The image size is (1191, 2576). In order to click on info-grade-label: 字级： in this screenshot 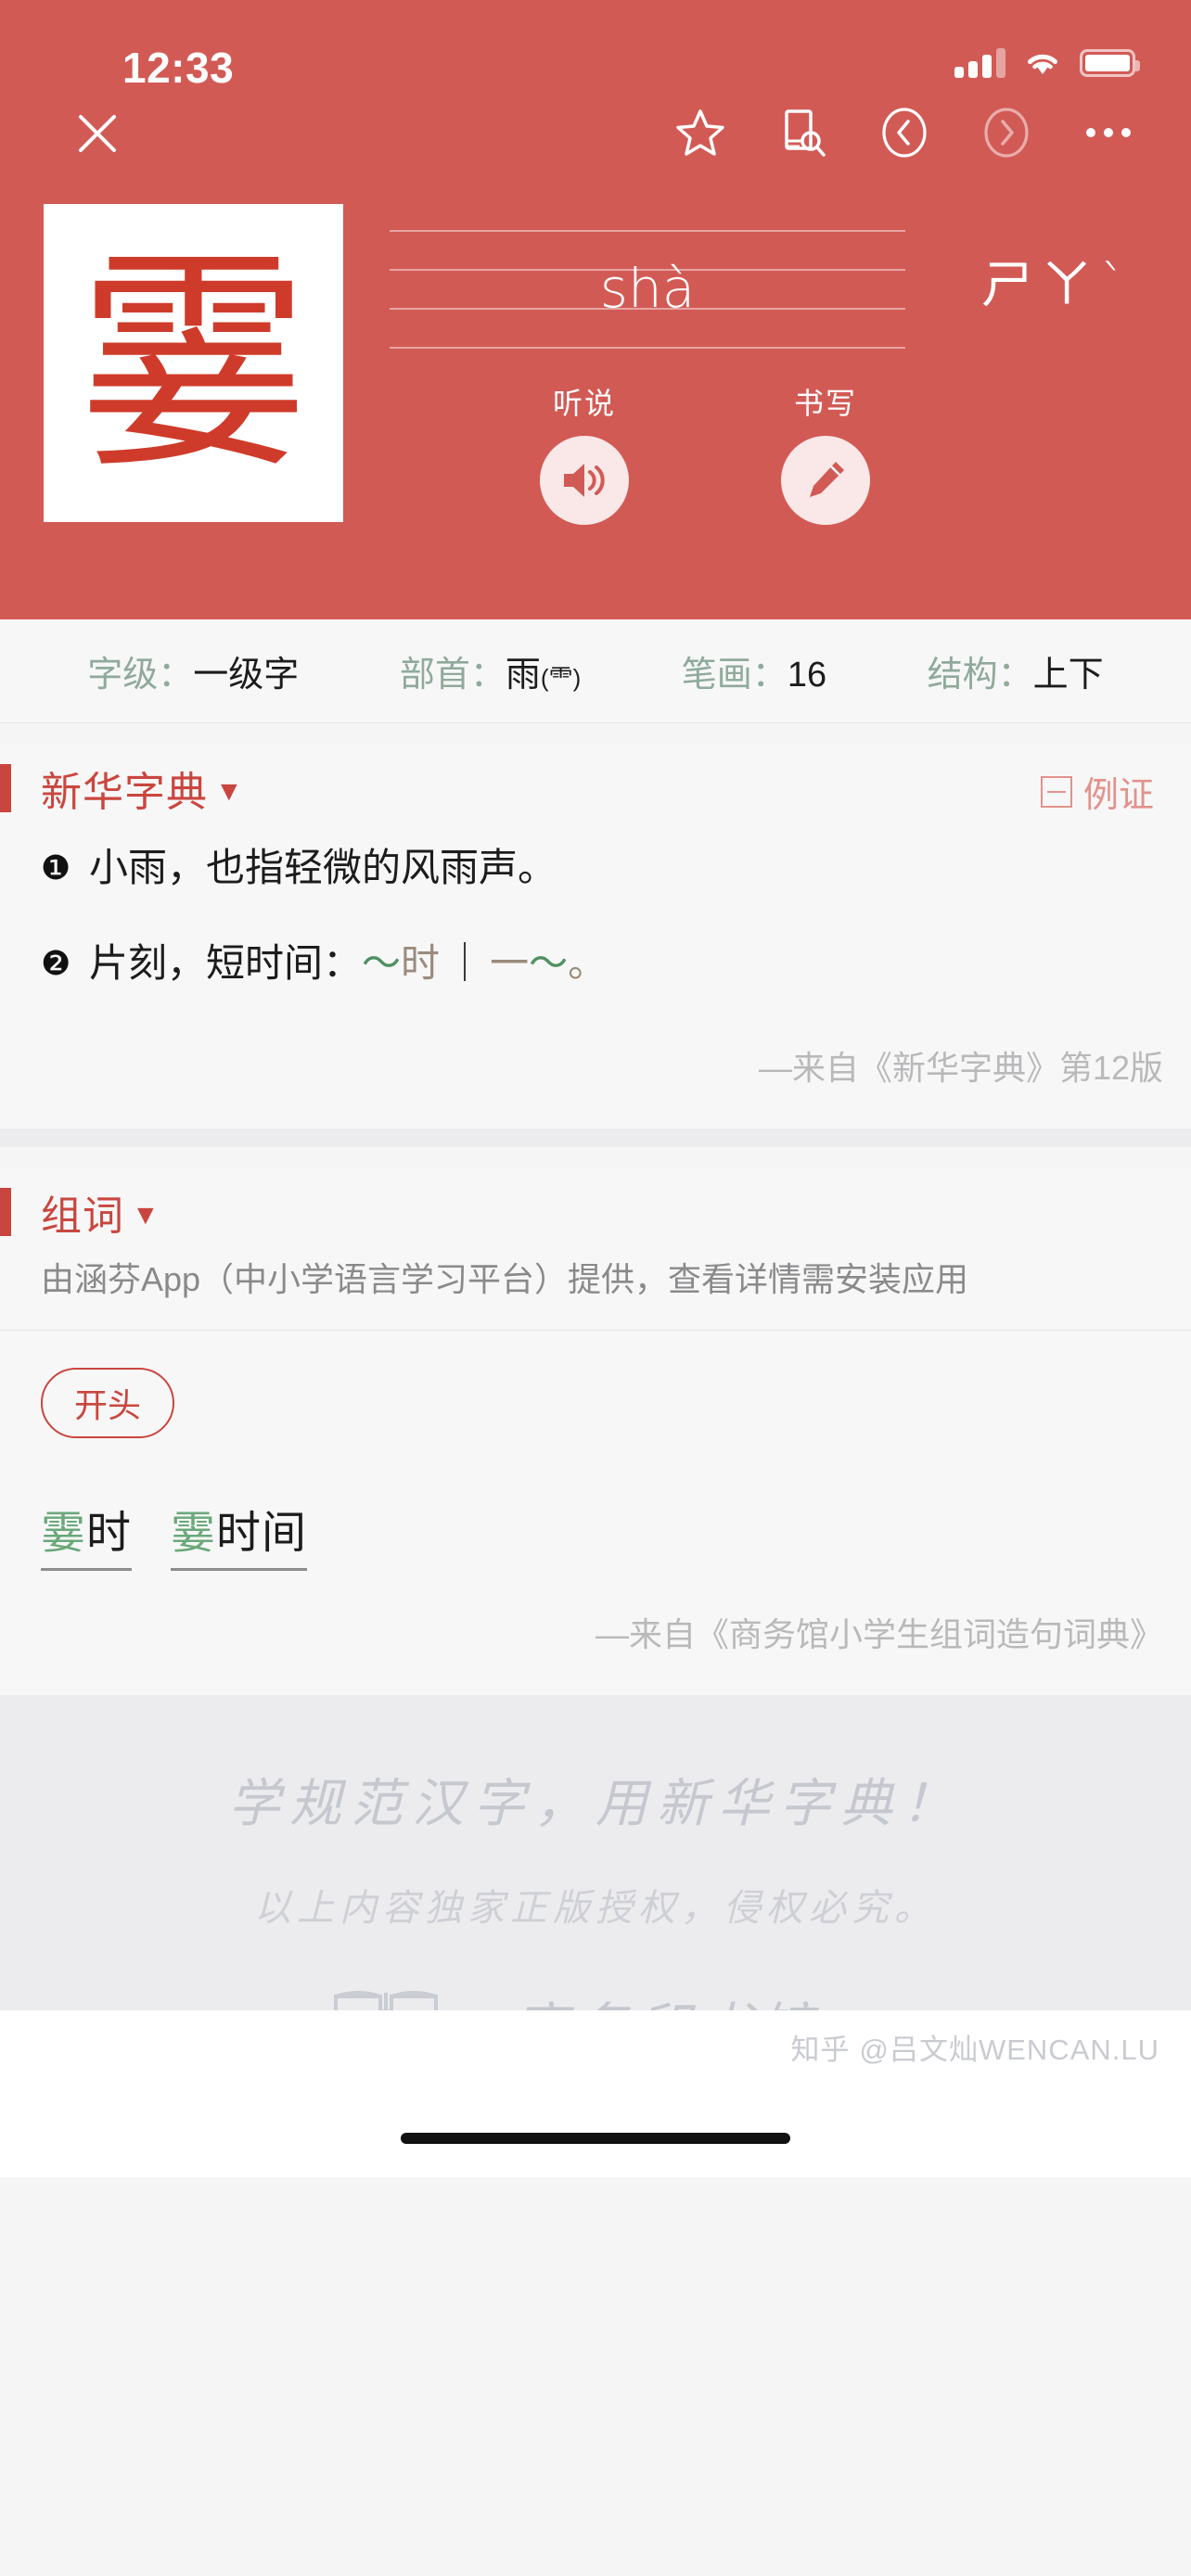, I will do `click(140, 675)`.